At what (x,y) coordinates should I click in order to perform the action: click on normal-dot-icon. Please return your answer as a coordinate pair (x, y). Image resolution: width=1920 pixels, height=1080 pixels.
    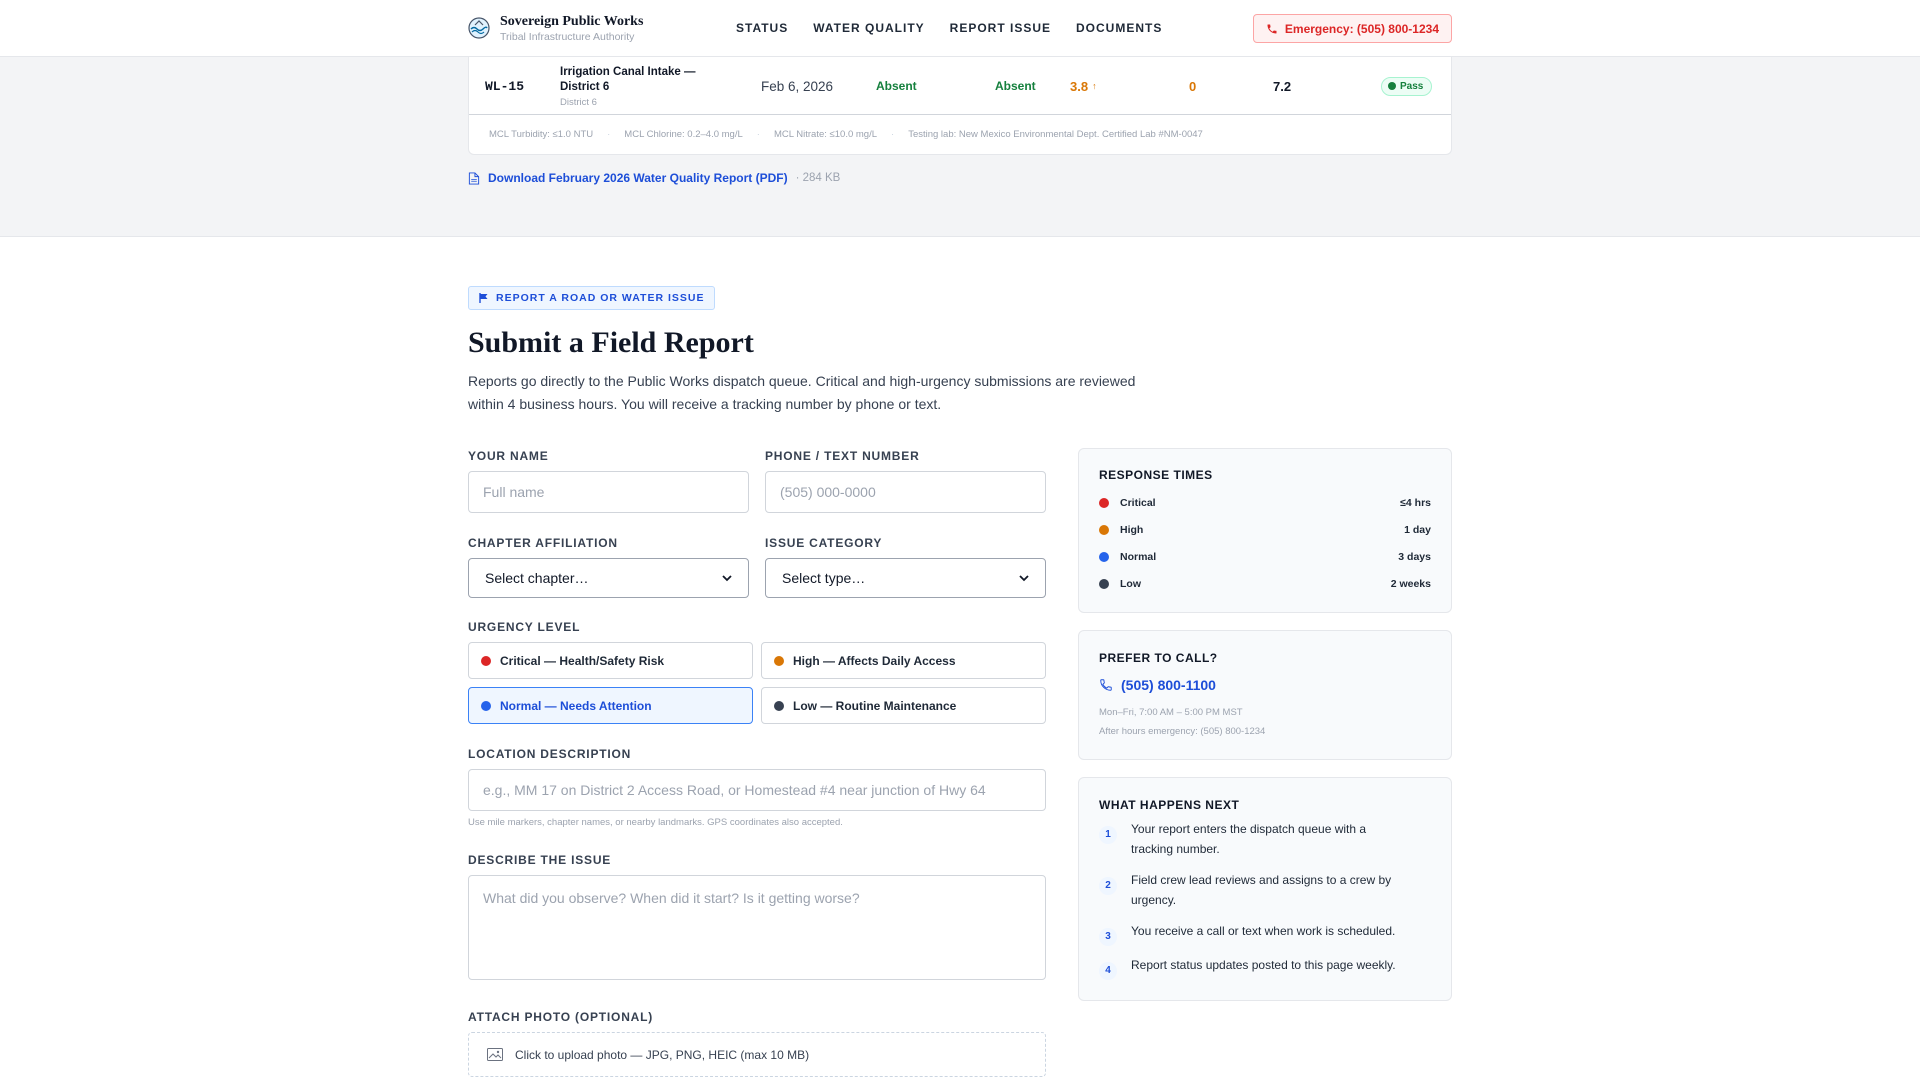
    Looking at the image, I should click on (1104, 557).